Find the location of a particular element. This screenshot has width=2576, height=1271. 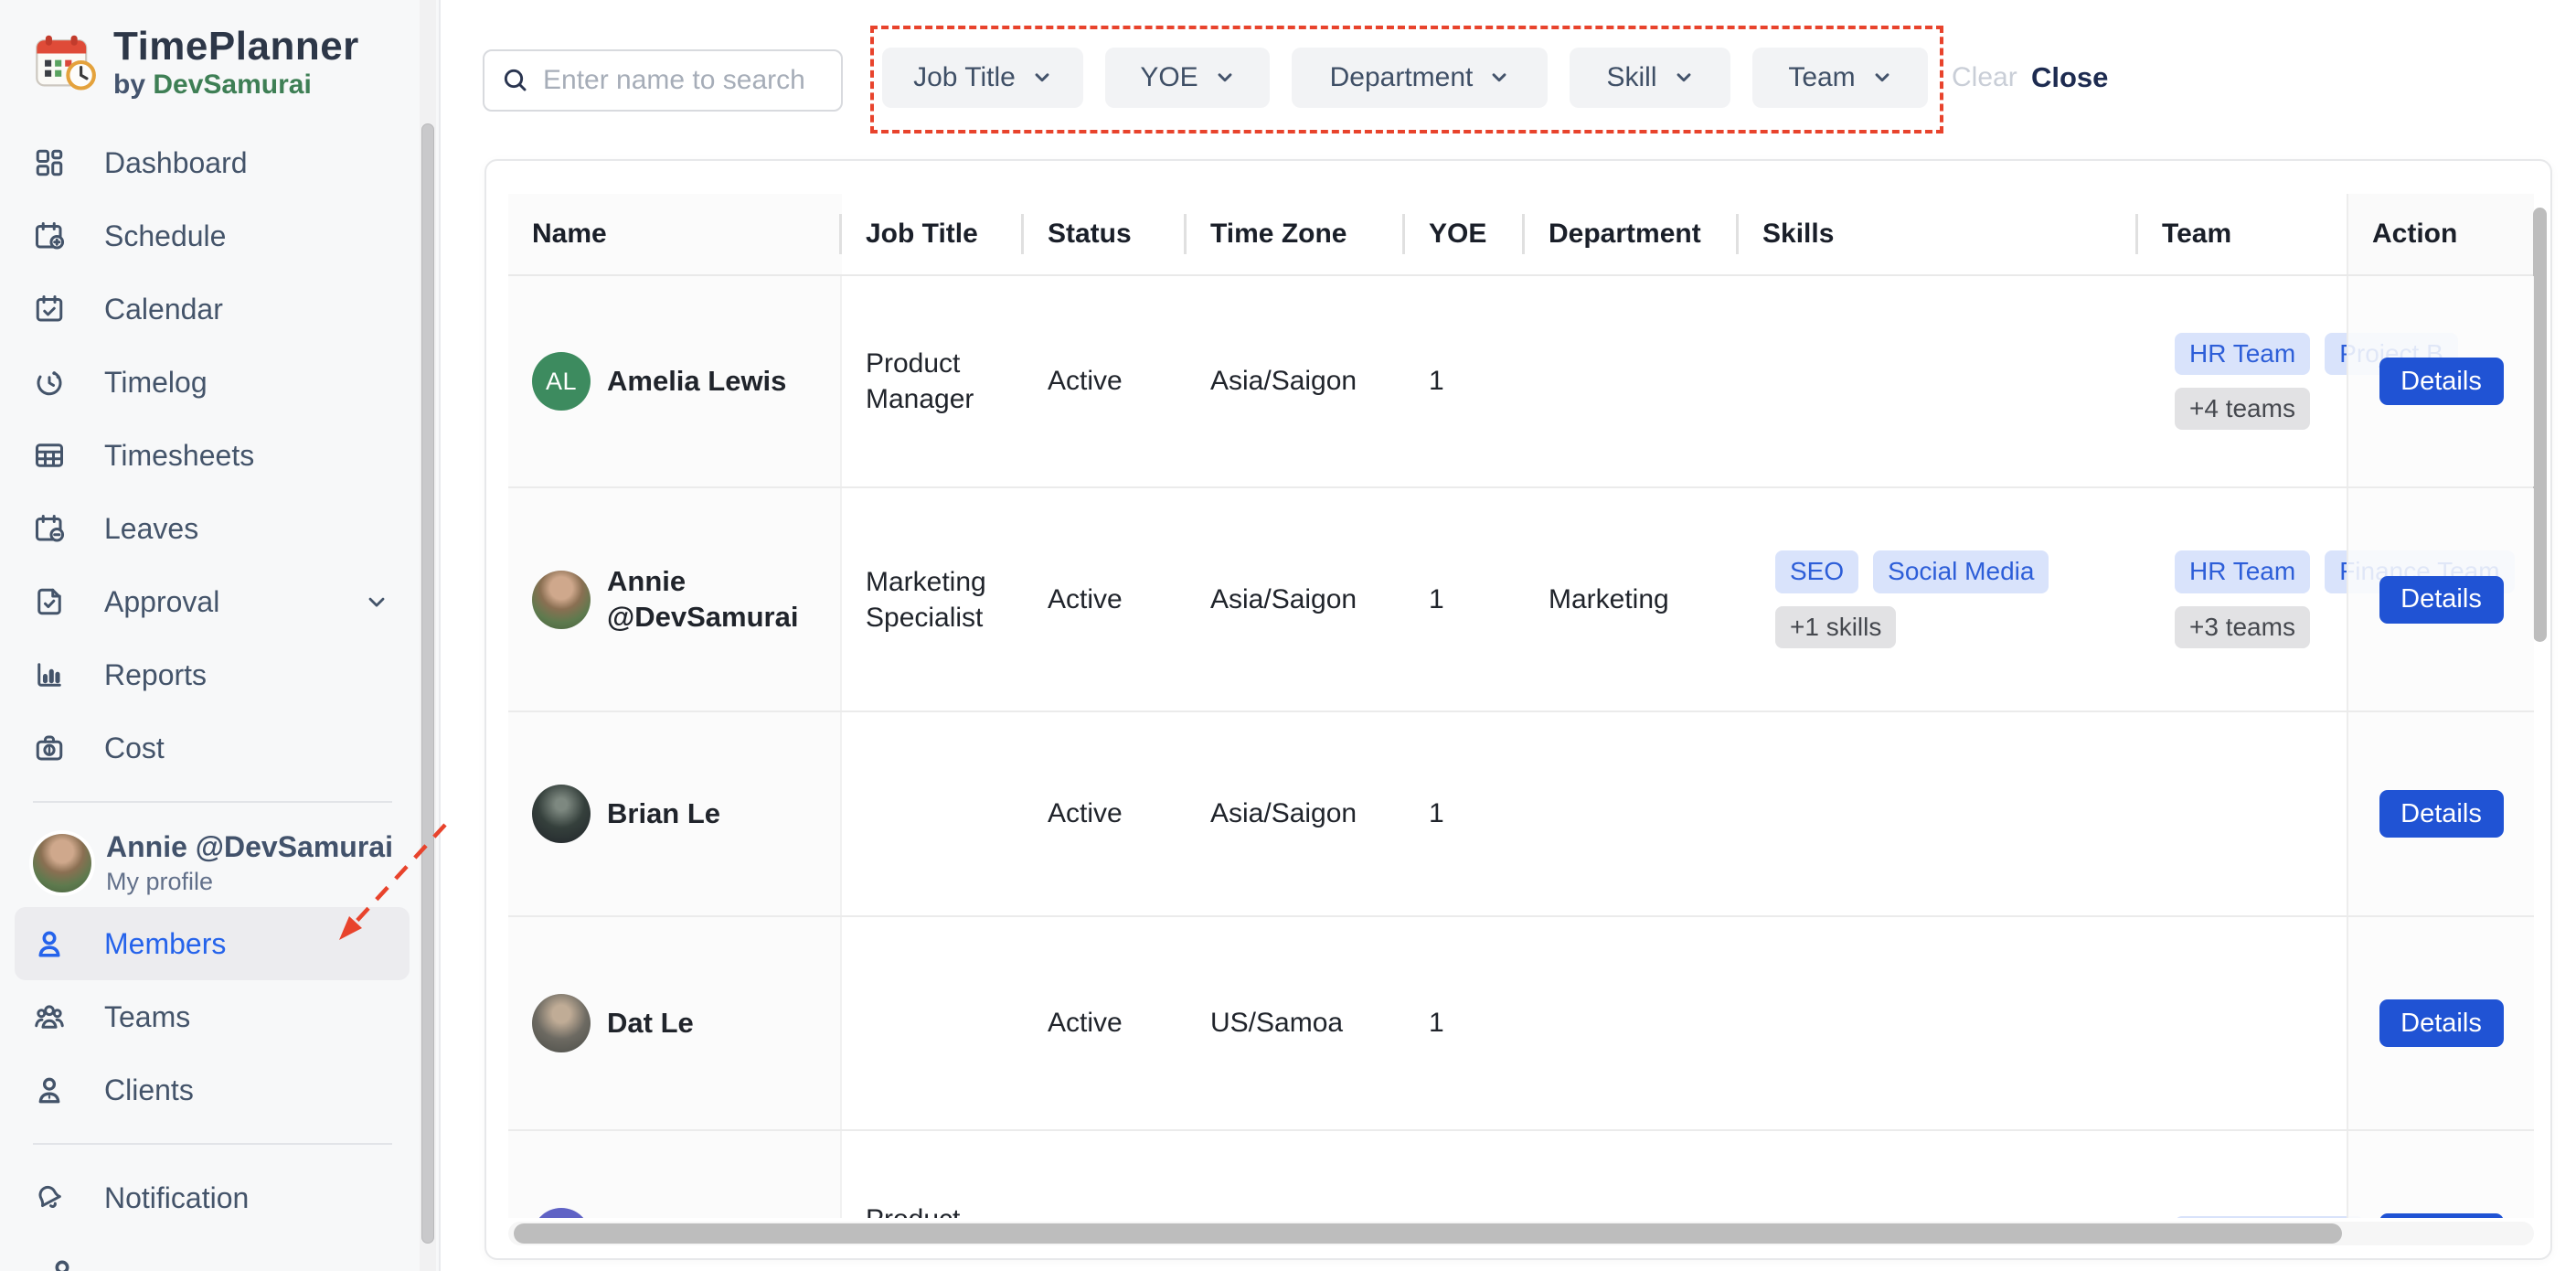

sidebar-item-leaves: Leaves is located at coordinates (212, 528).